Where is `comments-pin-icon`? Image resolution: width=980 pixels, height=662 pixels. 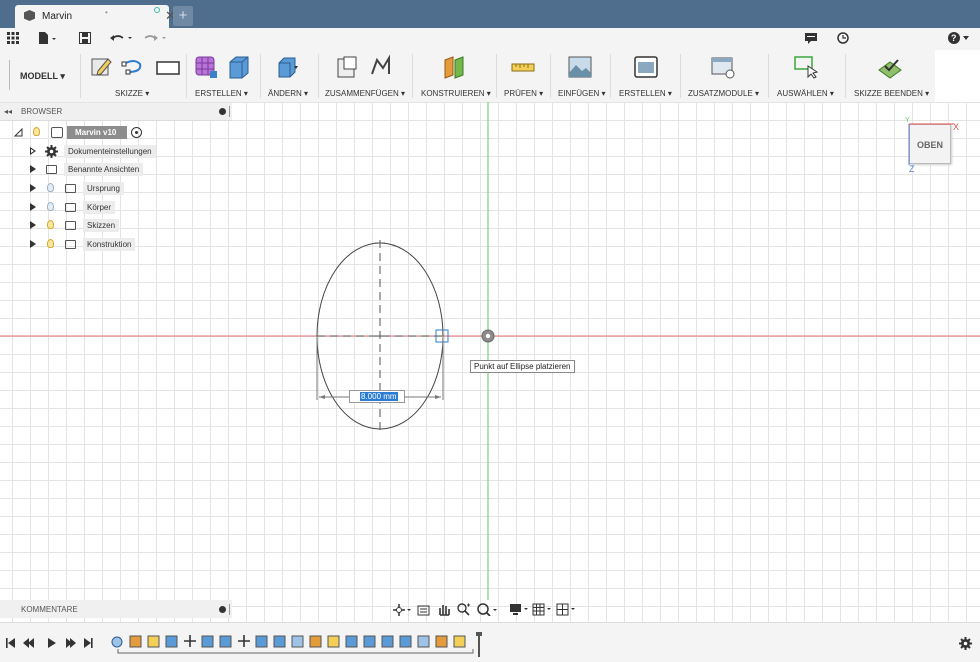
comments-pin-icon is located at coordinates (222, 609).